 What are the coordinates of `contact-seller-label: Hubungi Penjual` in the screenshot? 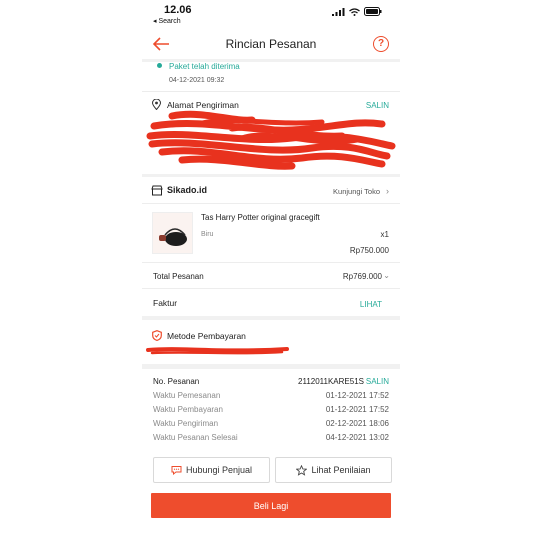 It's located at (219, 470).